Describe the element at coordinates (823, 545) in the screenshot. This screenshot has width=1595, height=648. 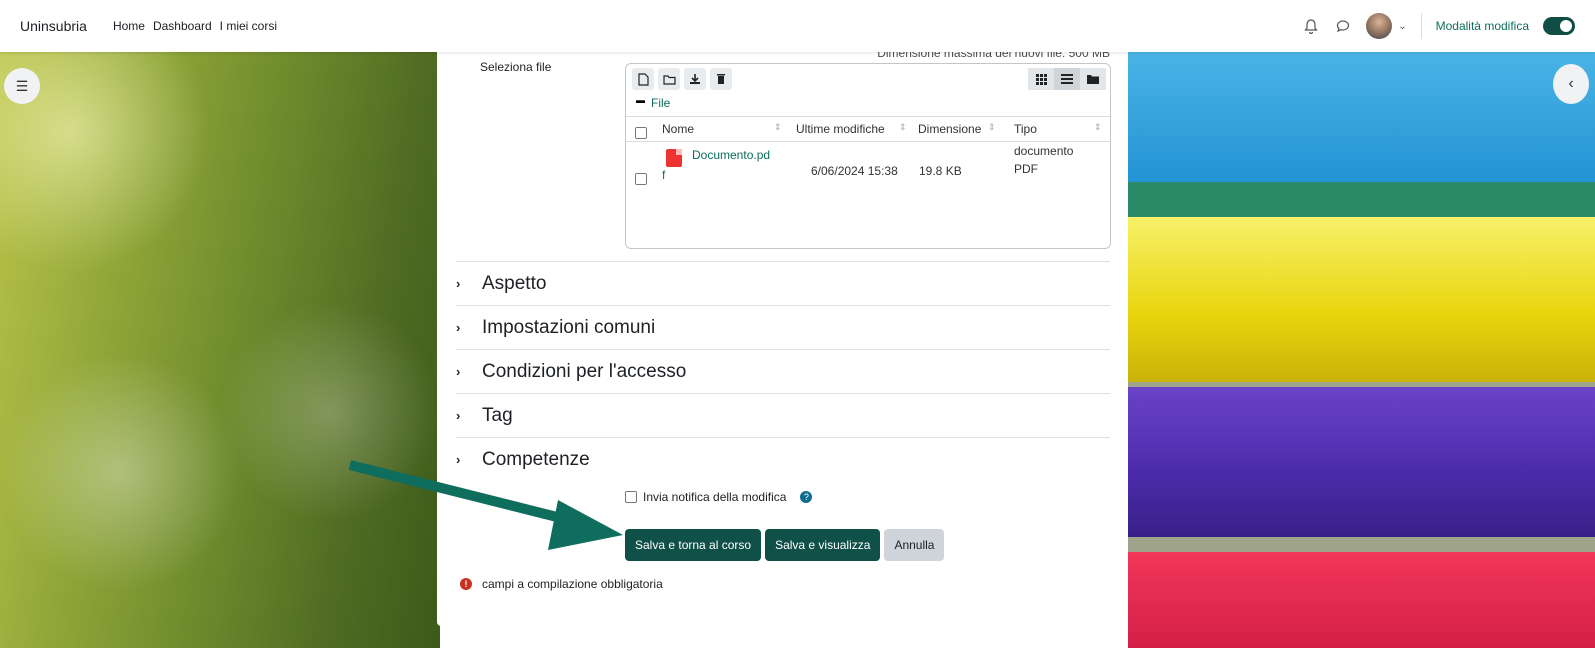
I see `save-and-display-button: Salva e visualizza` at that location.